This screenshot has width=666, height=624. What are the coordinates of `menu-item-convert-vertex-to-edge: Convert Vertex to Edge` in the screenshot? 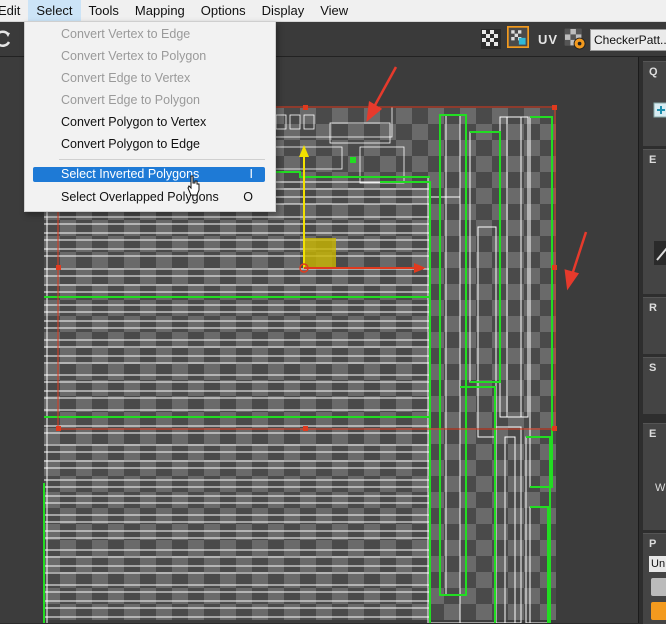 It's located at (149, 34).